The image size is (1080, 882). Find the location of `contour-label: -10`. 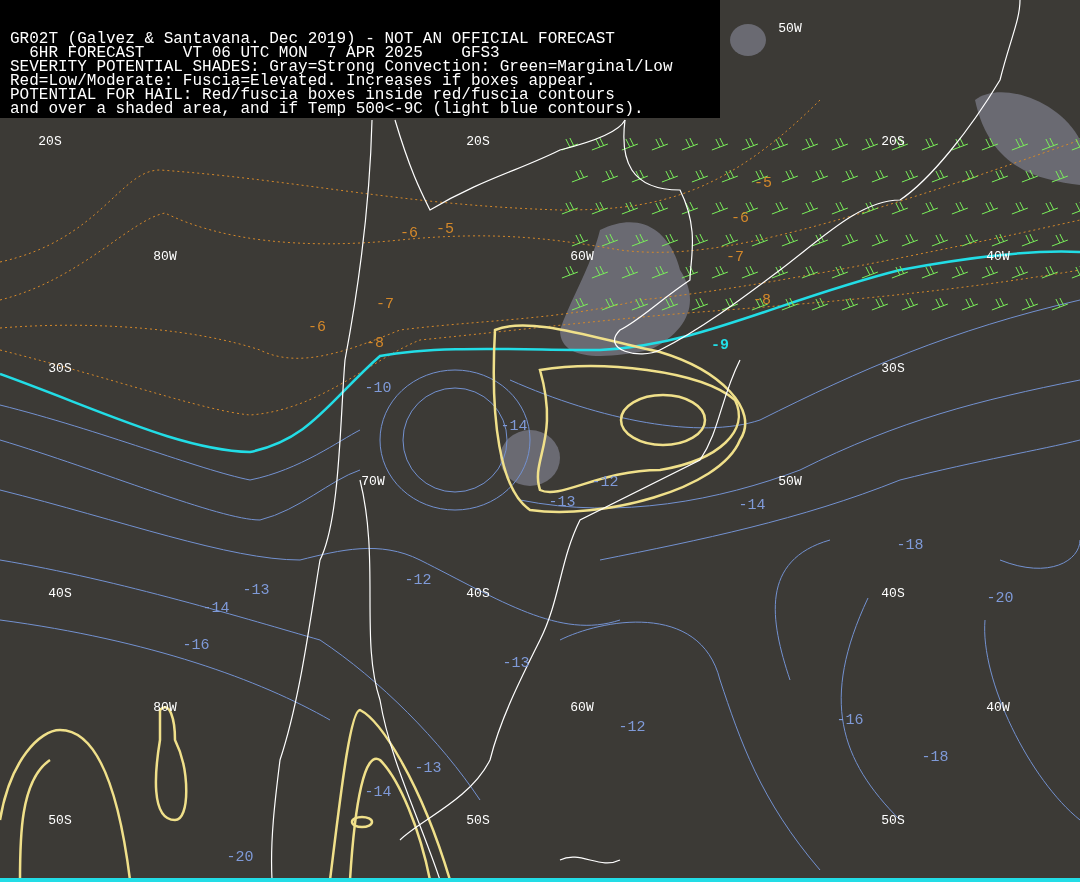

contour-label: -10 is located at coordinates (378, 388).